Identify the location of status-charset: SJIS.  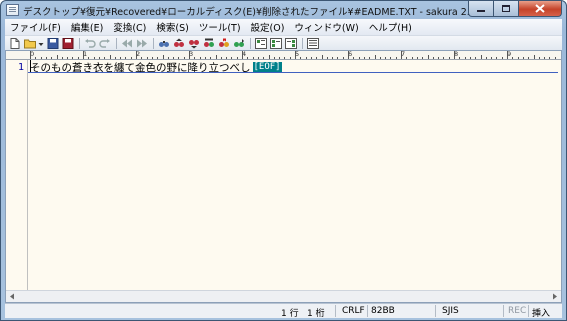
(450, 311).